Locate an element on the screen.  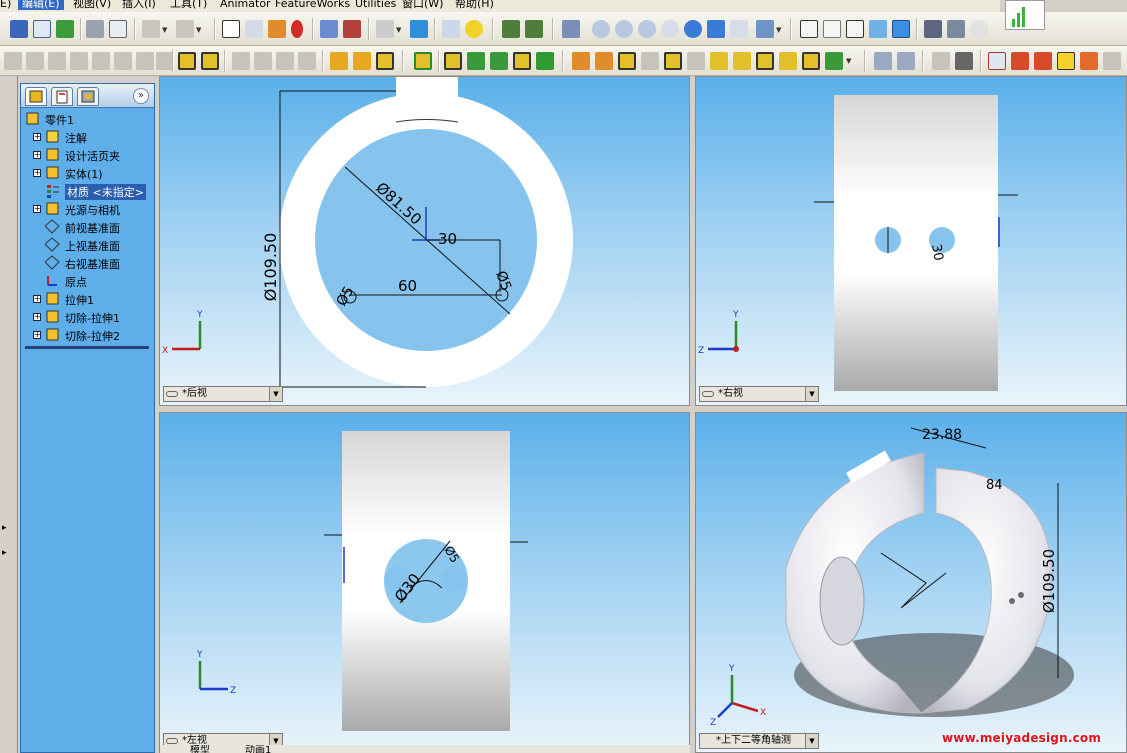
reference-plane-icon is located at coordinates (604, 61).